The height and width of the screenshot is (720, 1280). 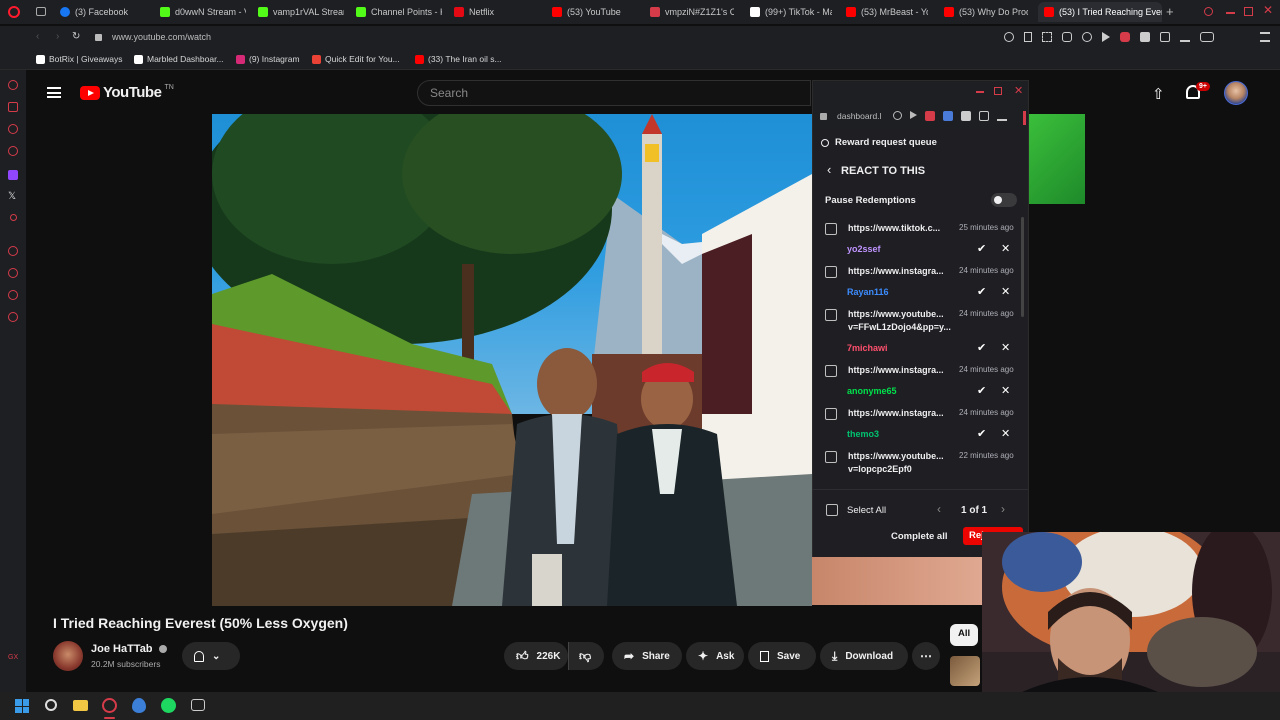 What do you see at coordinates (880, 469) in the screenshot?
I see `request-url-continued: v=lopcpc2Epf0` at bounding box center [880, 469].